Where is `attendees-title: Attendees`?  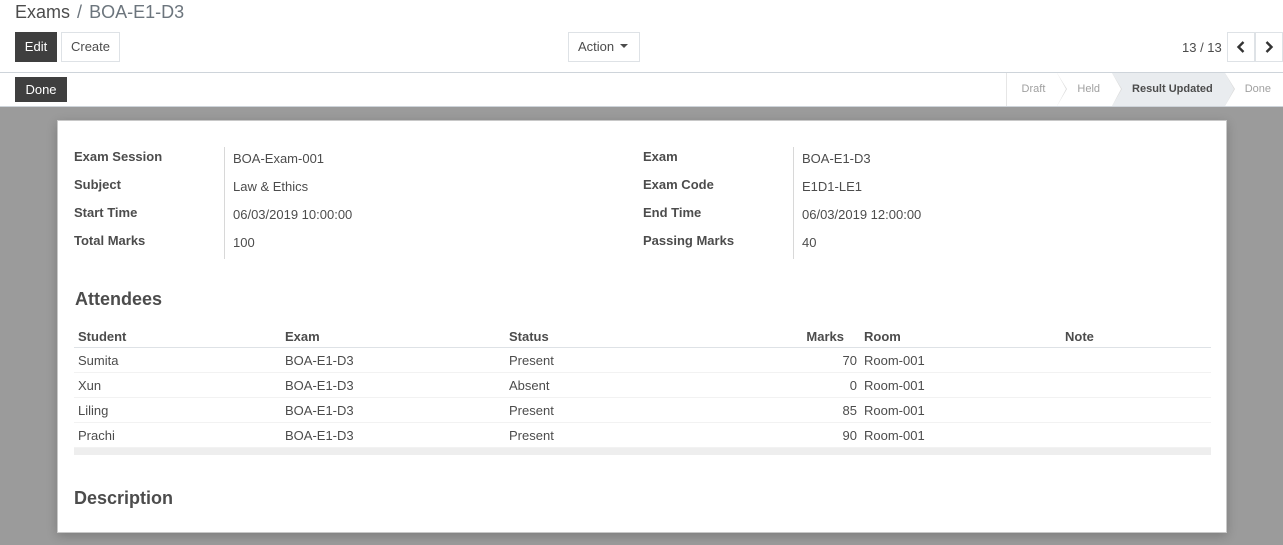 attendees-title: Attendees is located at coordinates (119, 299).